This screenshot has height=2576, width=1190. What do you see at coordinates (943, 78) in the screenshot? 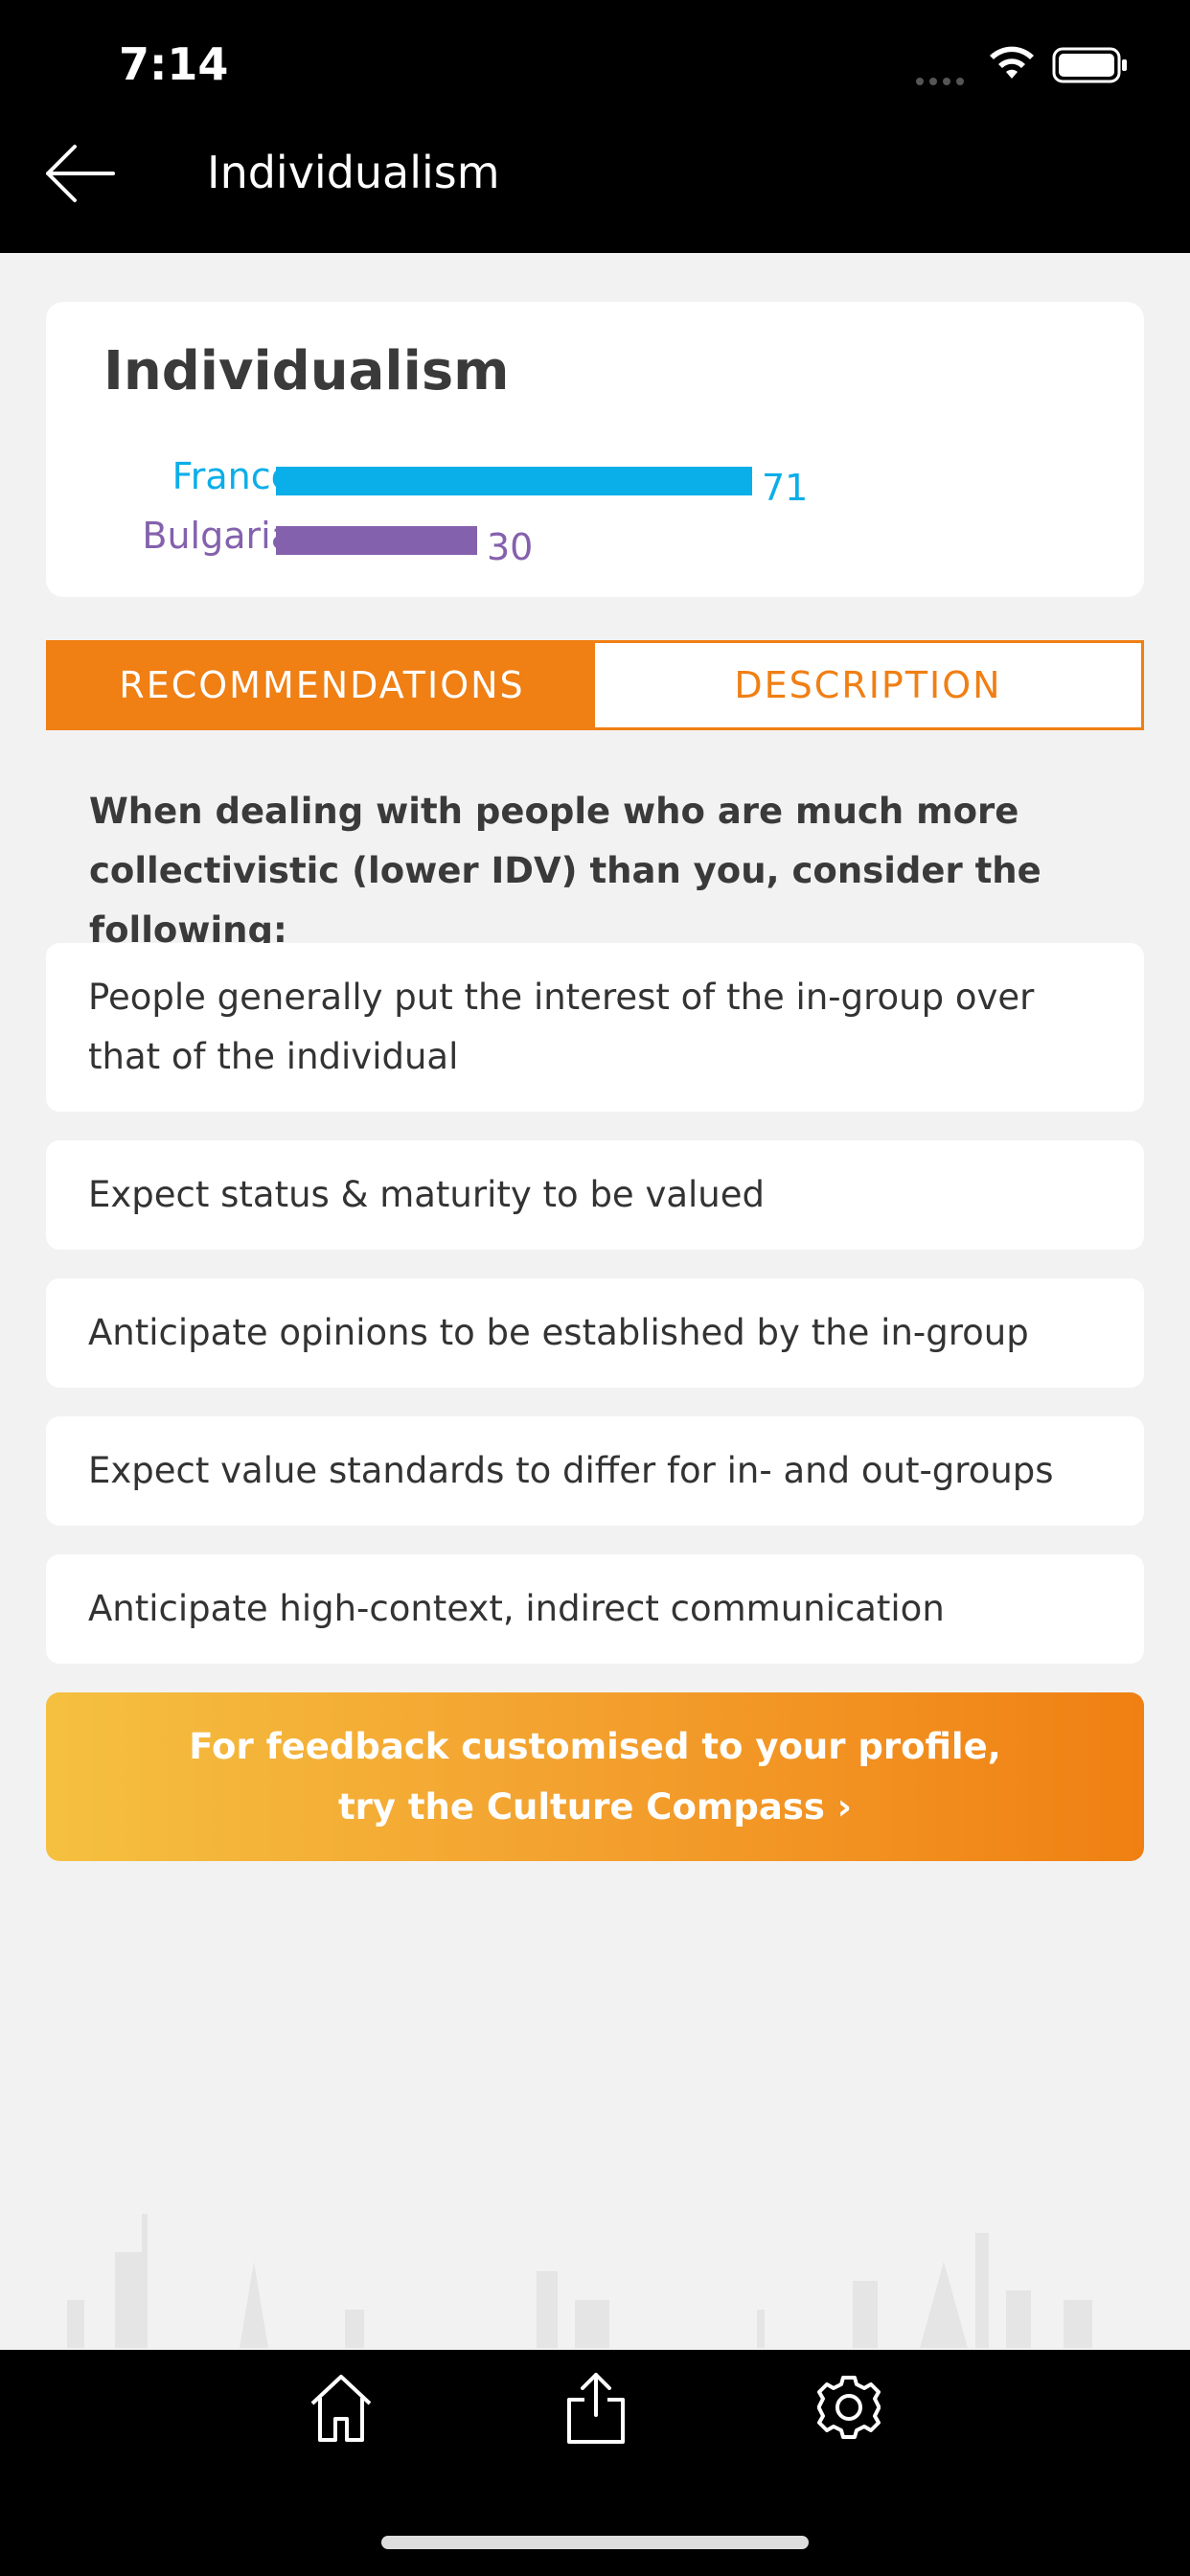
I see `signal-icon` at bounding box center [943, 78].